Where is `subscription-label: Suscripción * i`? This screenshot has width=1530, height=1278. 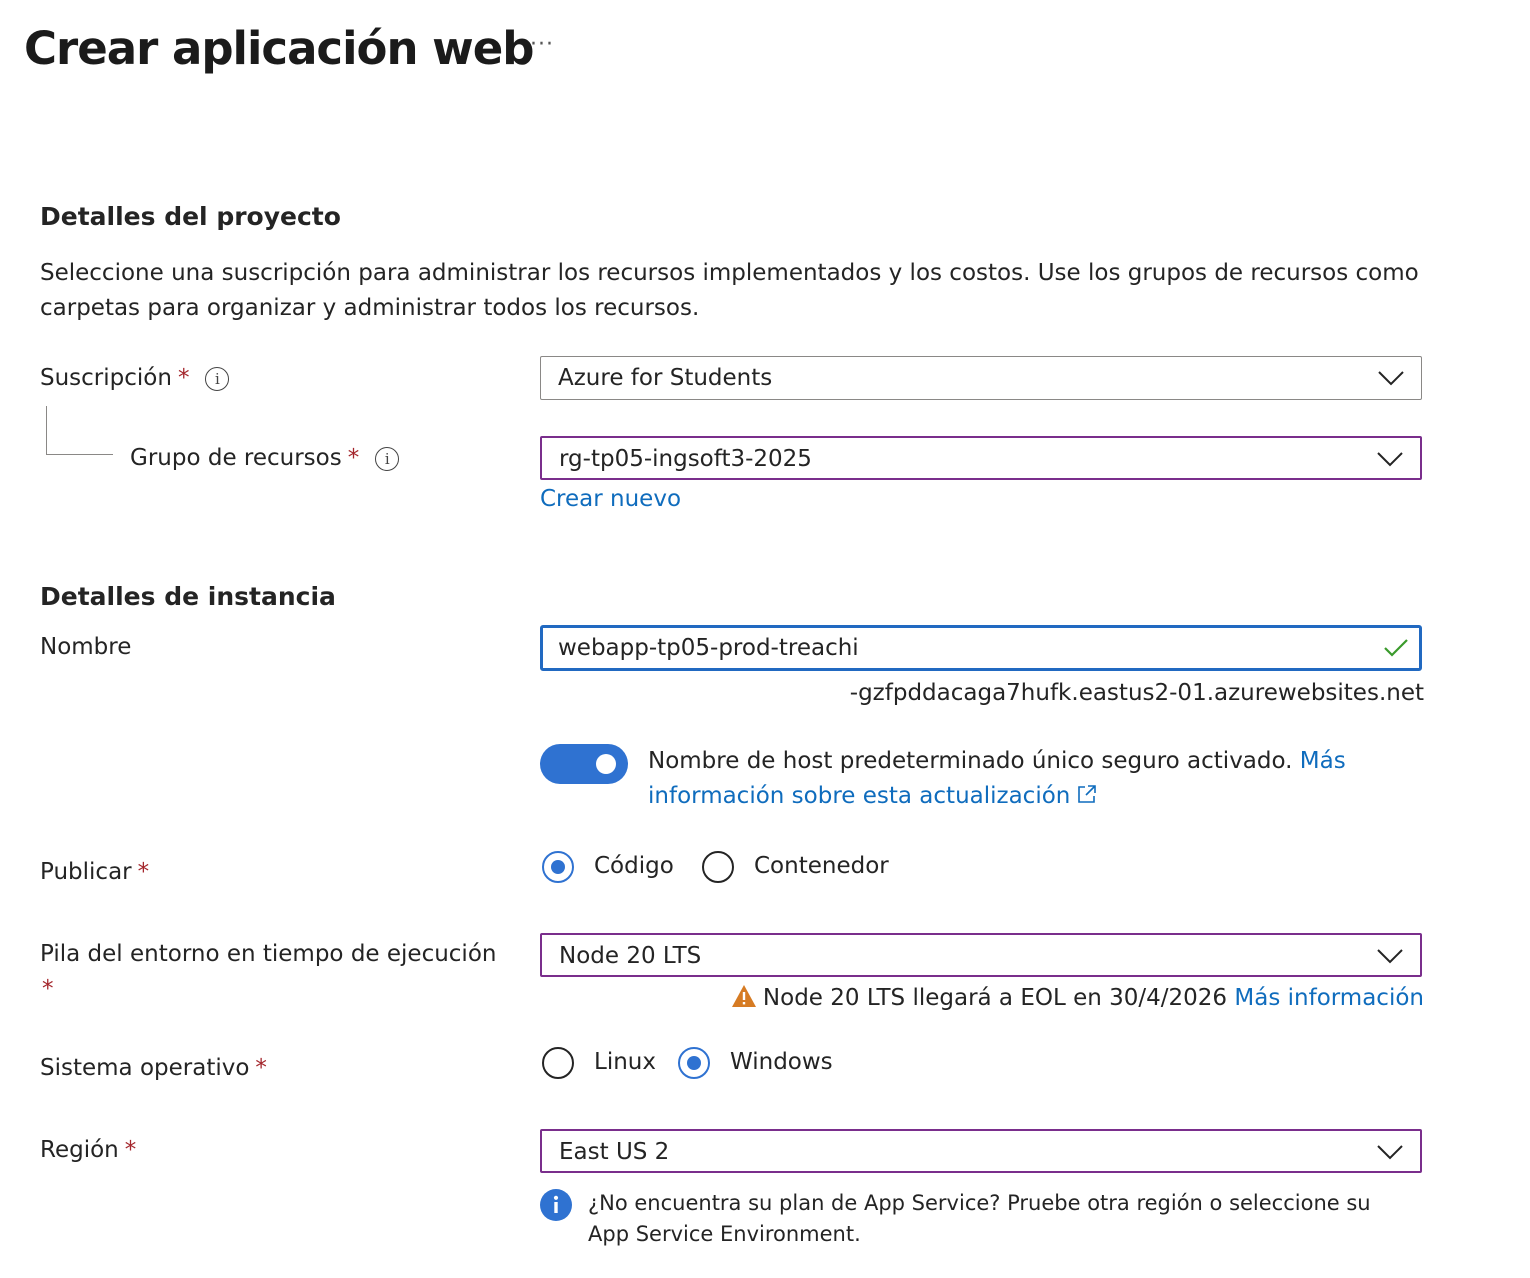 subscription-label: Suscripción * i is located at coordinates (135, 378).